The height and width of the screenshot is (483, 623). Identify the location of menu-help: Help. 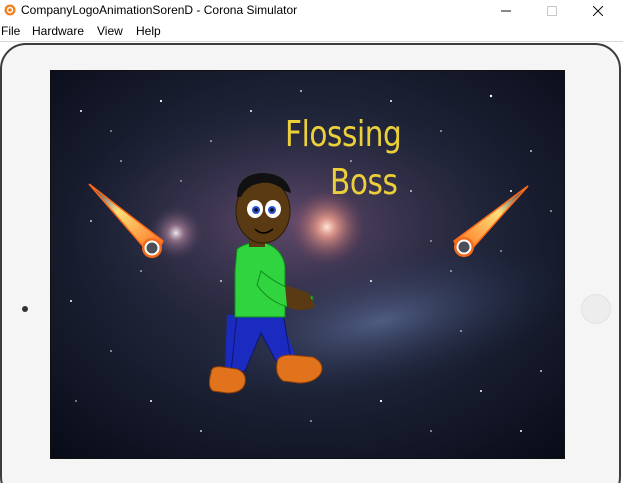
(148, 31).